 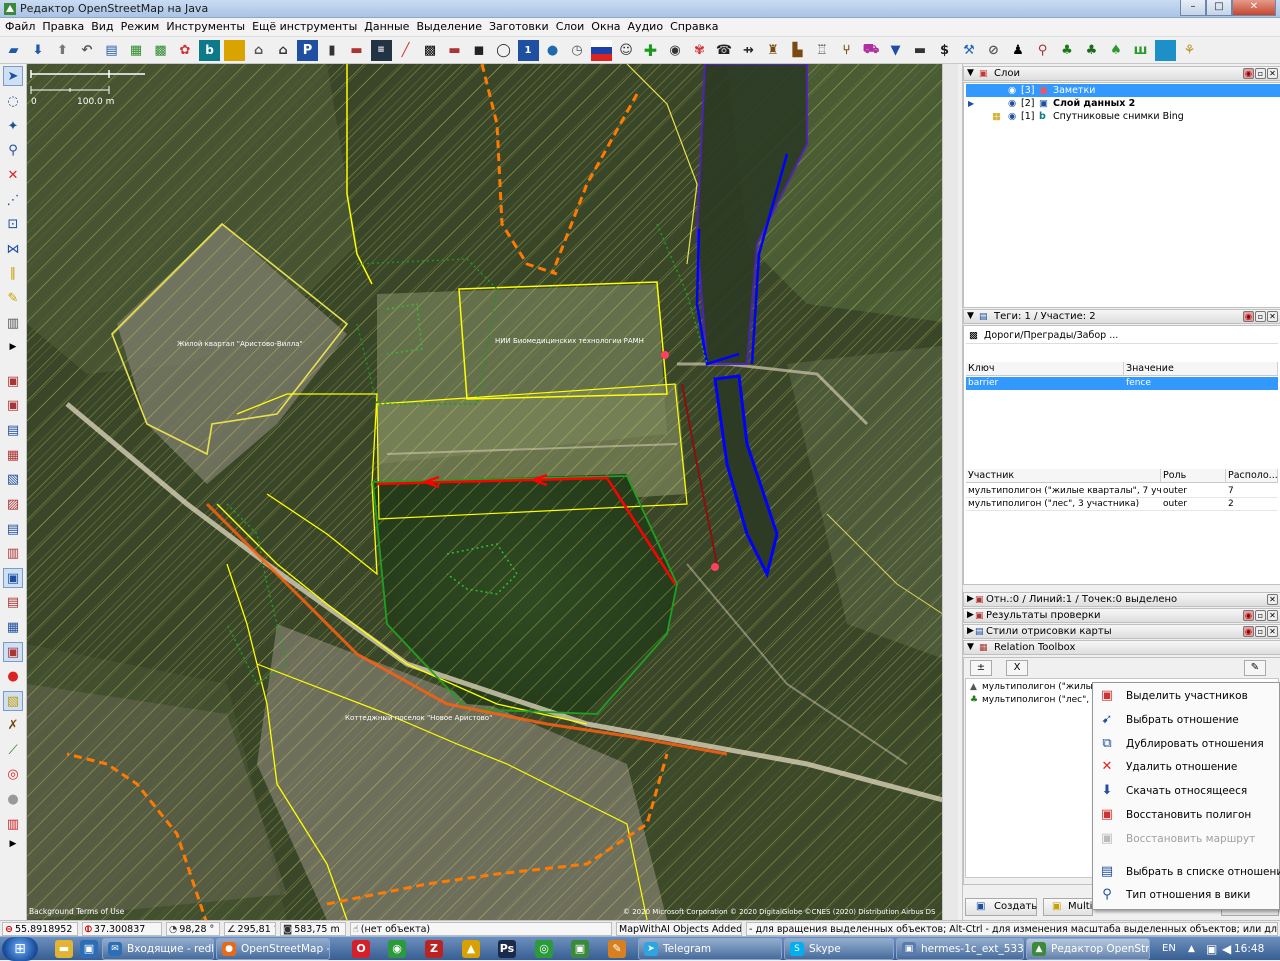 I want to click on download-icon: ⬇, so click(x=38, y=50).